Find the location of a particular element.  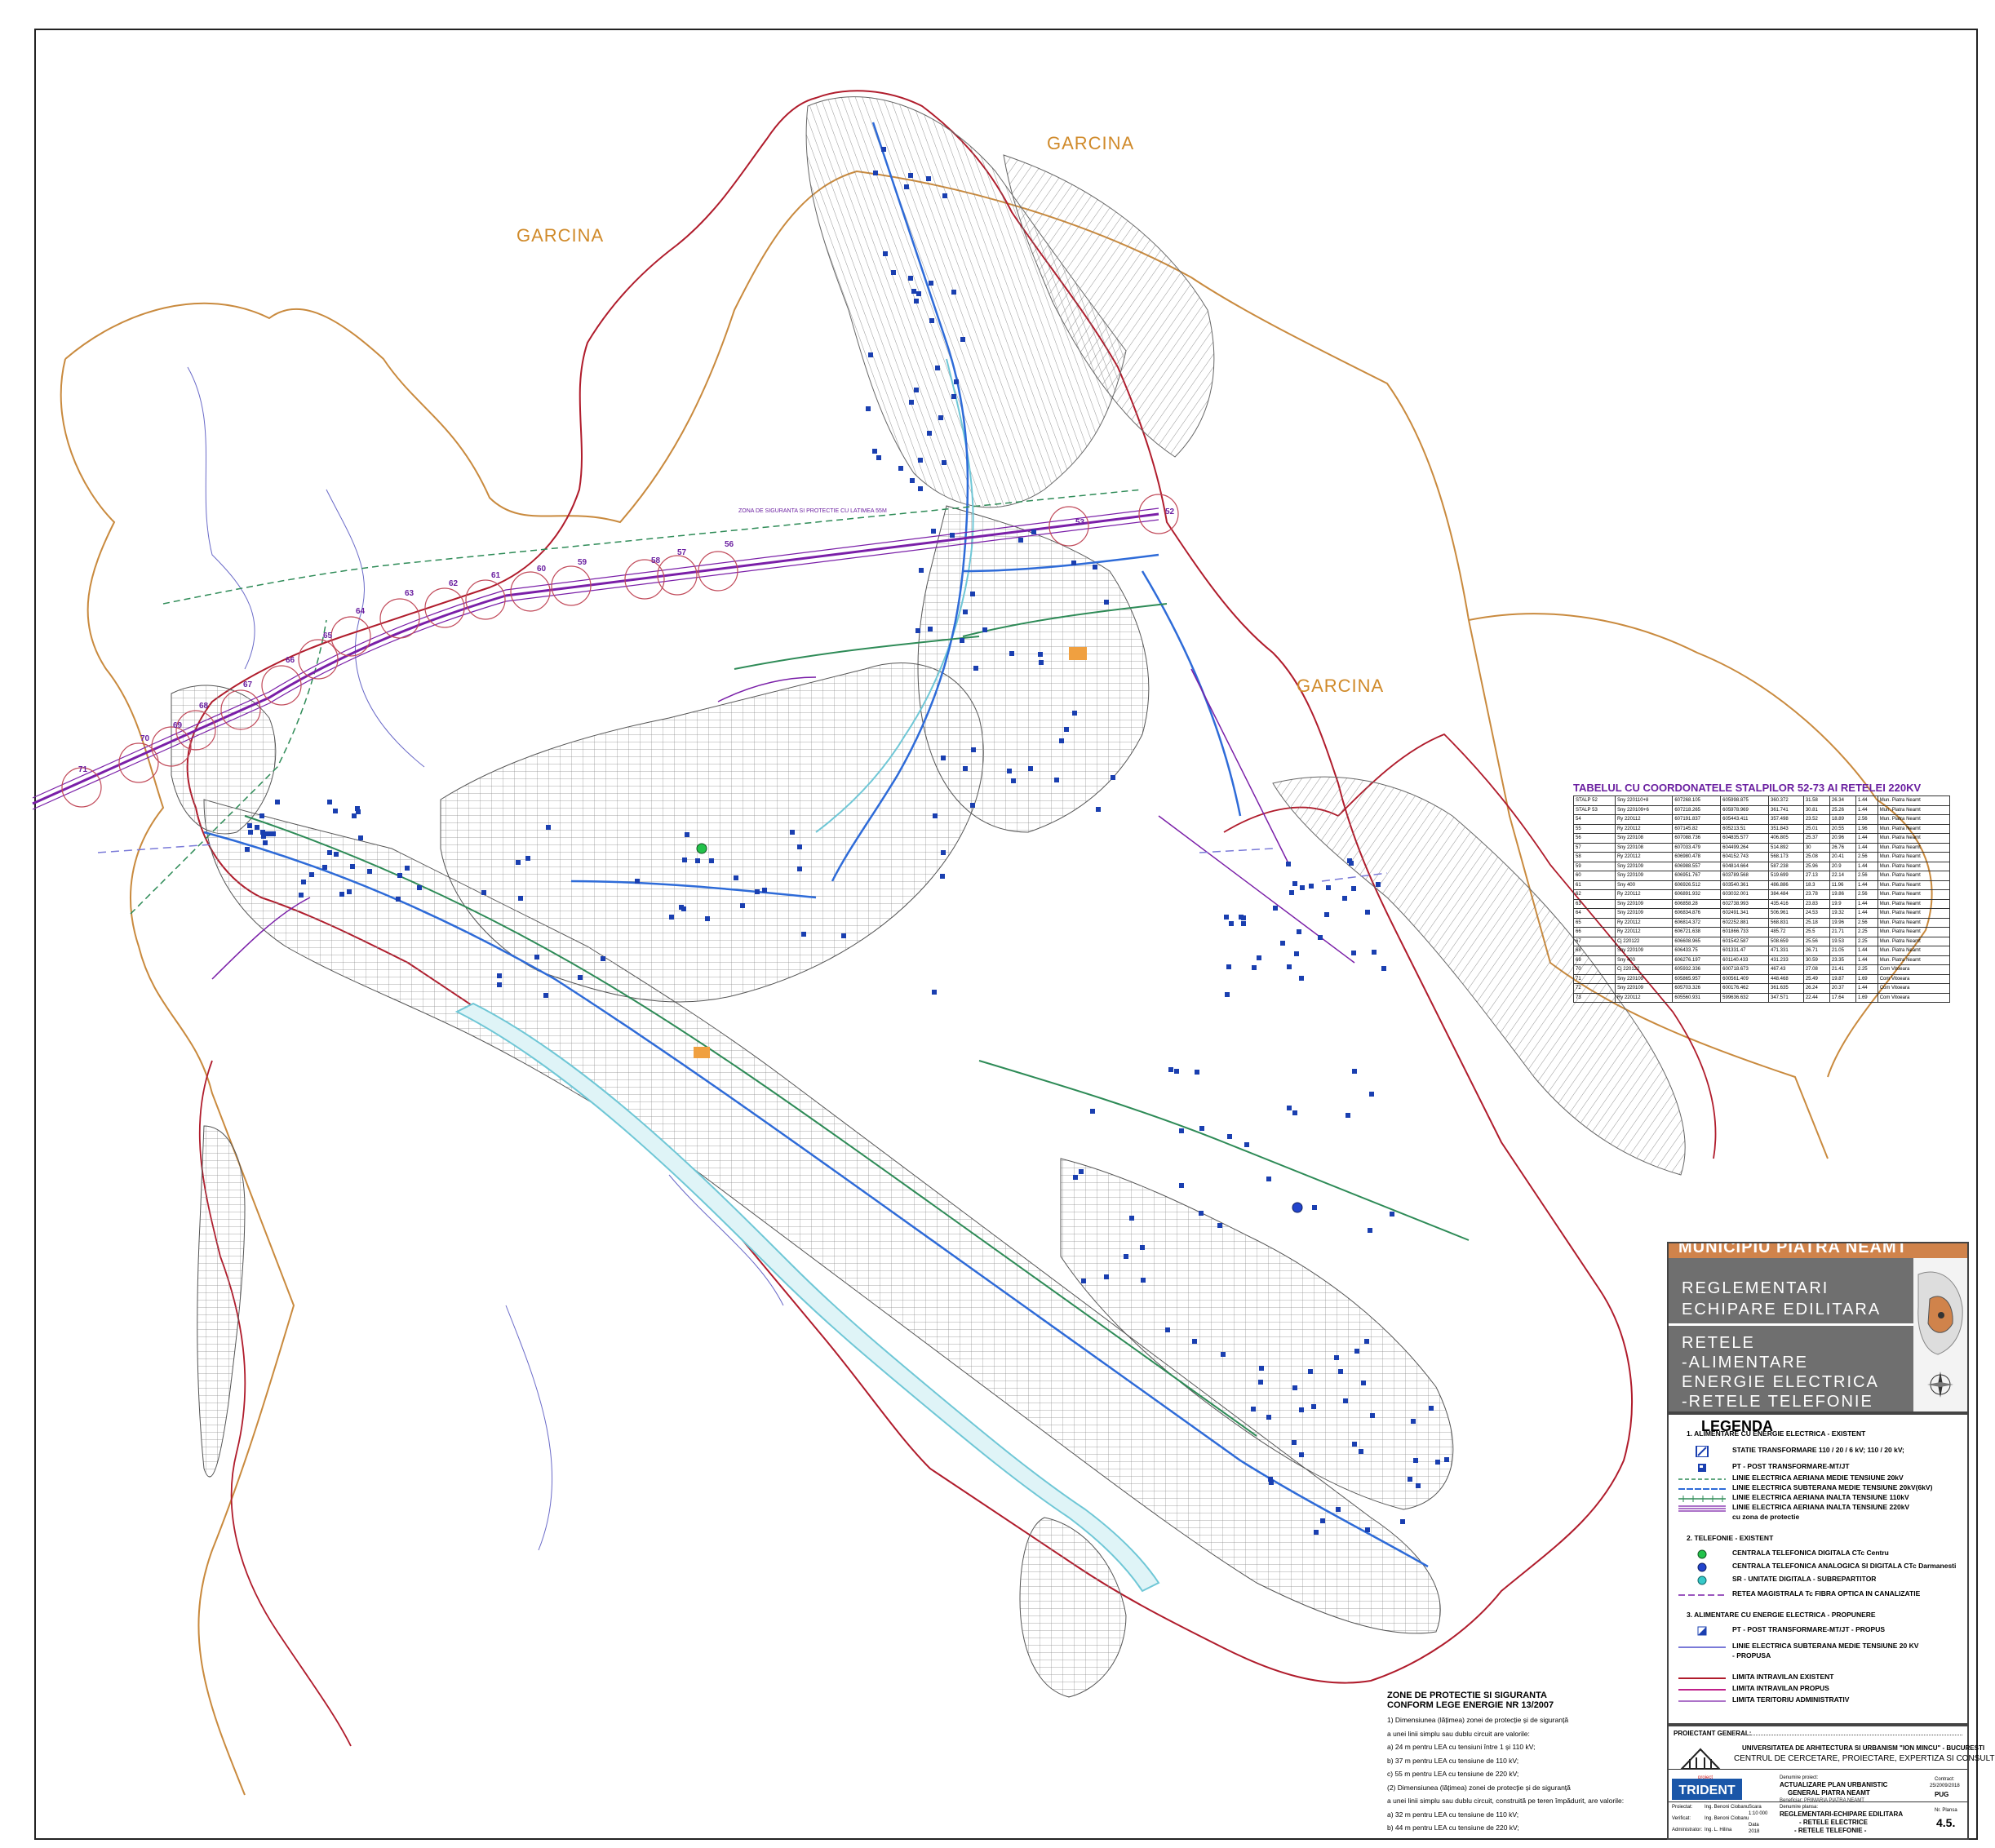

pylon-number: 57 is located at coordinates (682, 552).